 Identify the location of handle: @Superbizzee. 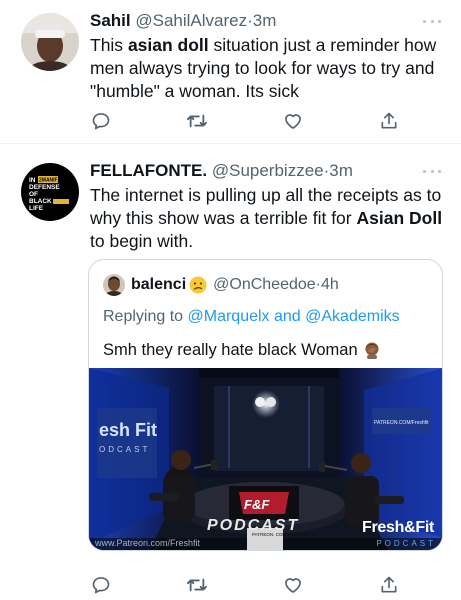
(268, 170).